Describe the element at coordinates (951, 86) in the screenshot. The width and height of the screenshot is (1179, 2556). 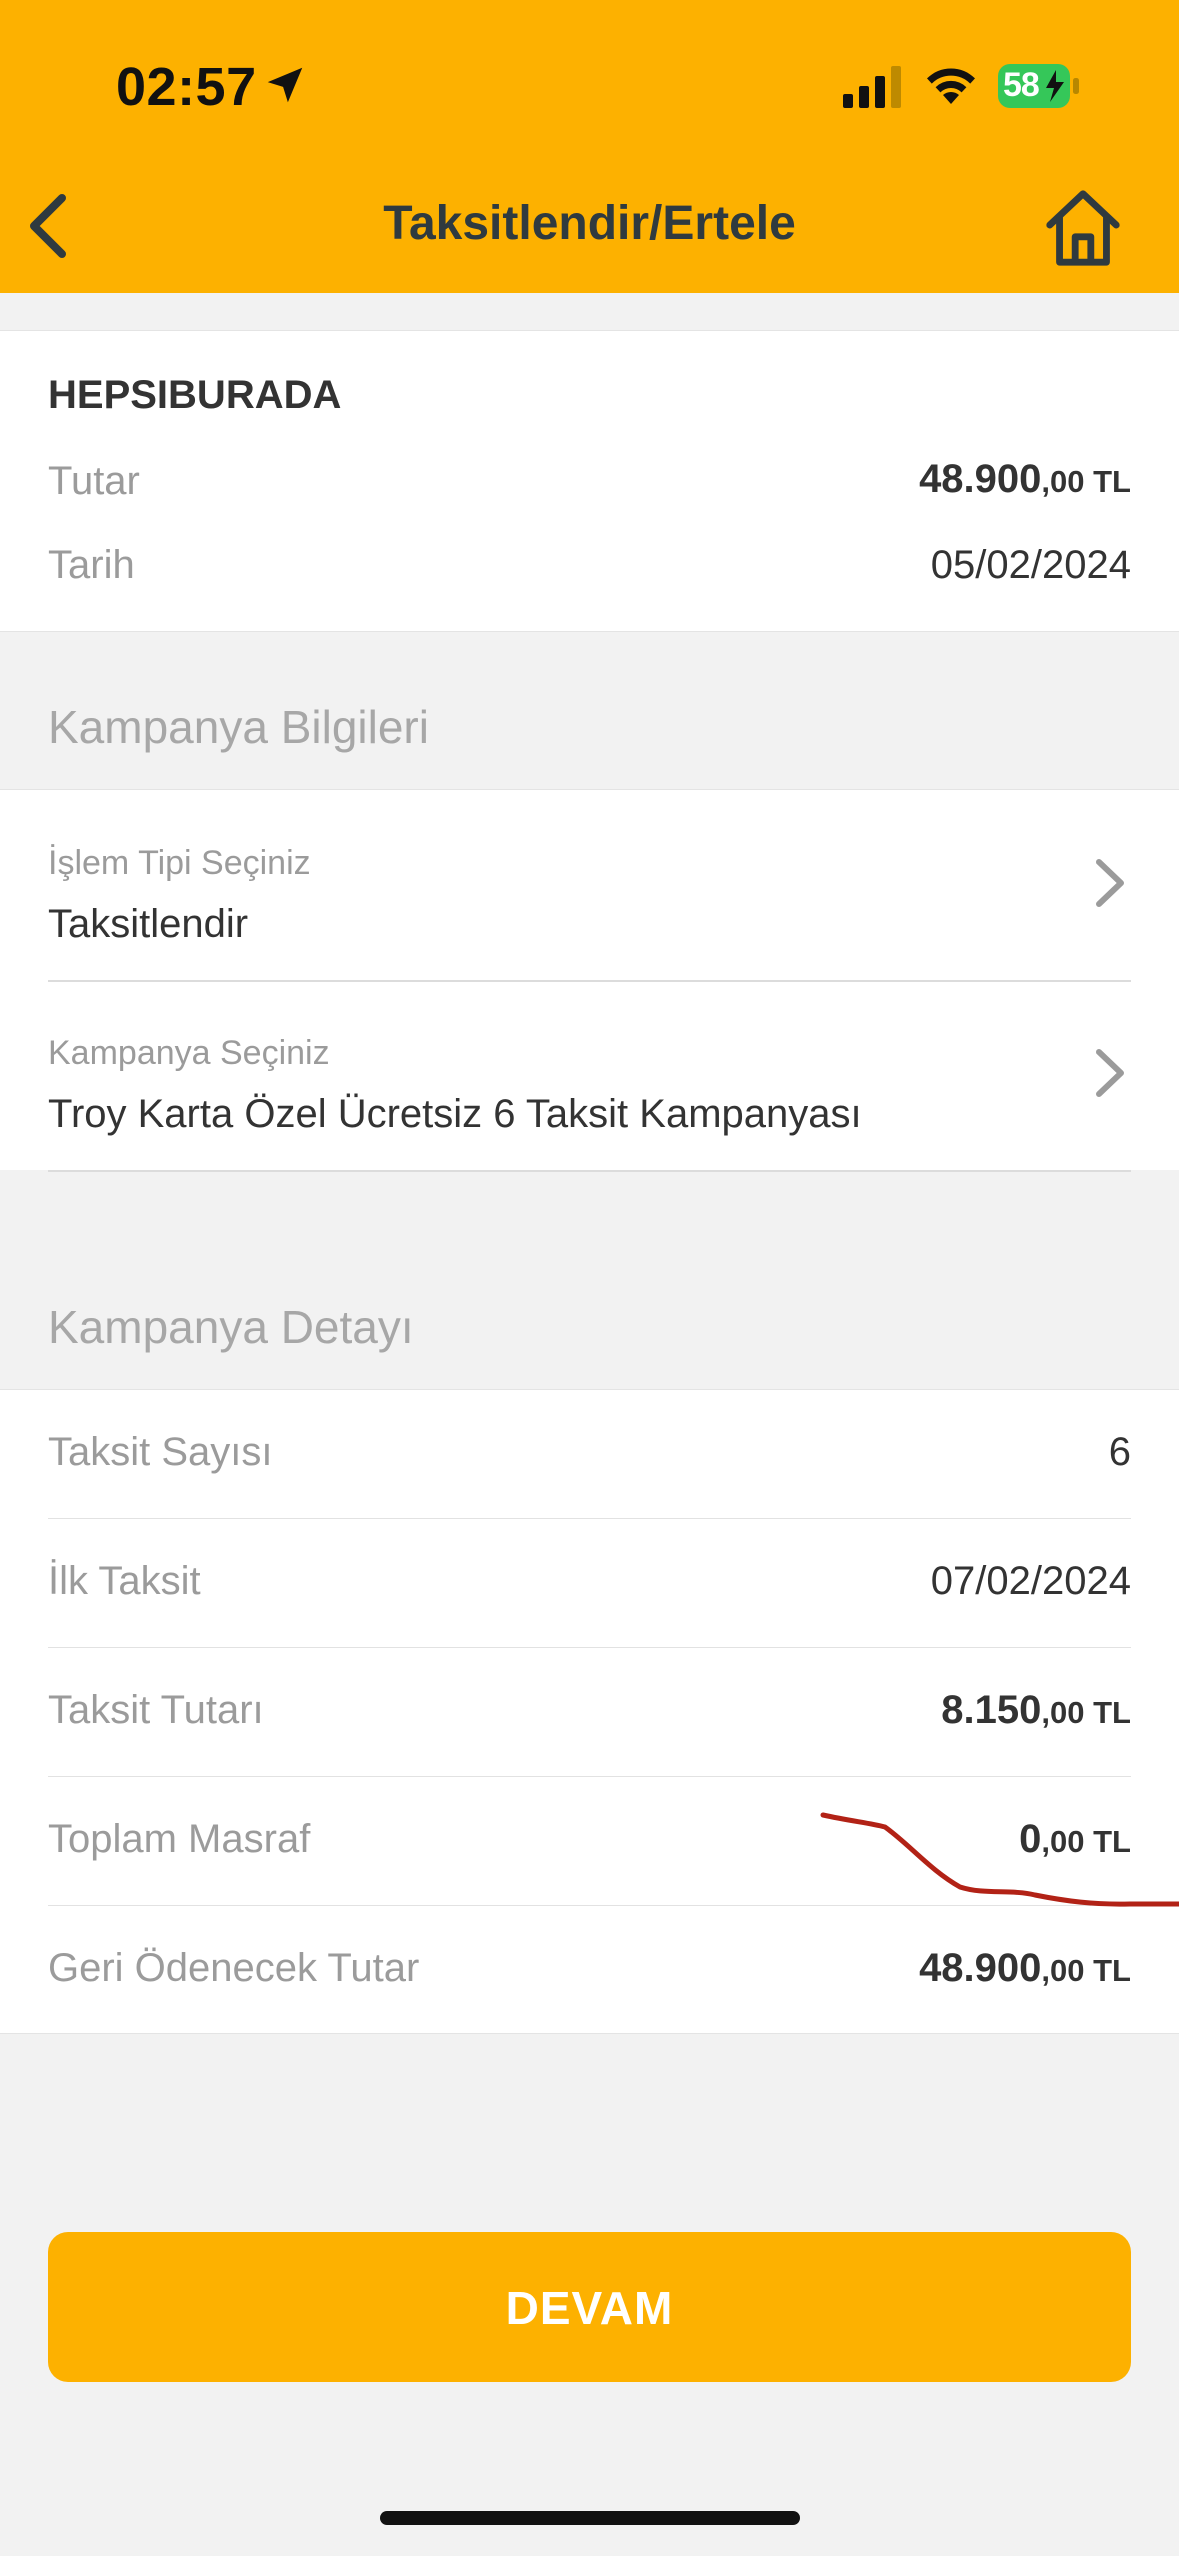
I see `wifi-icon` at that location.